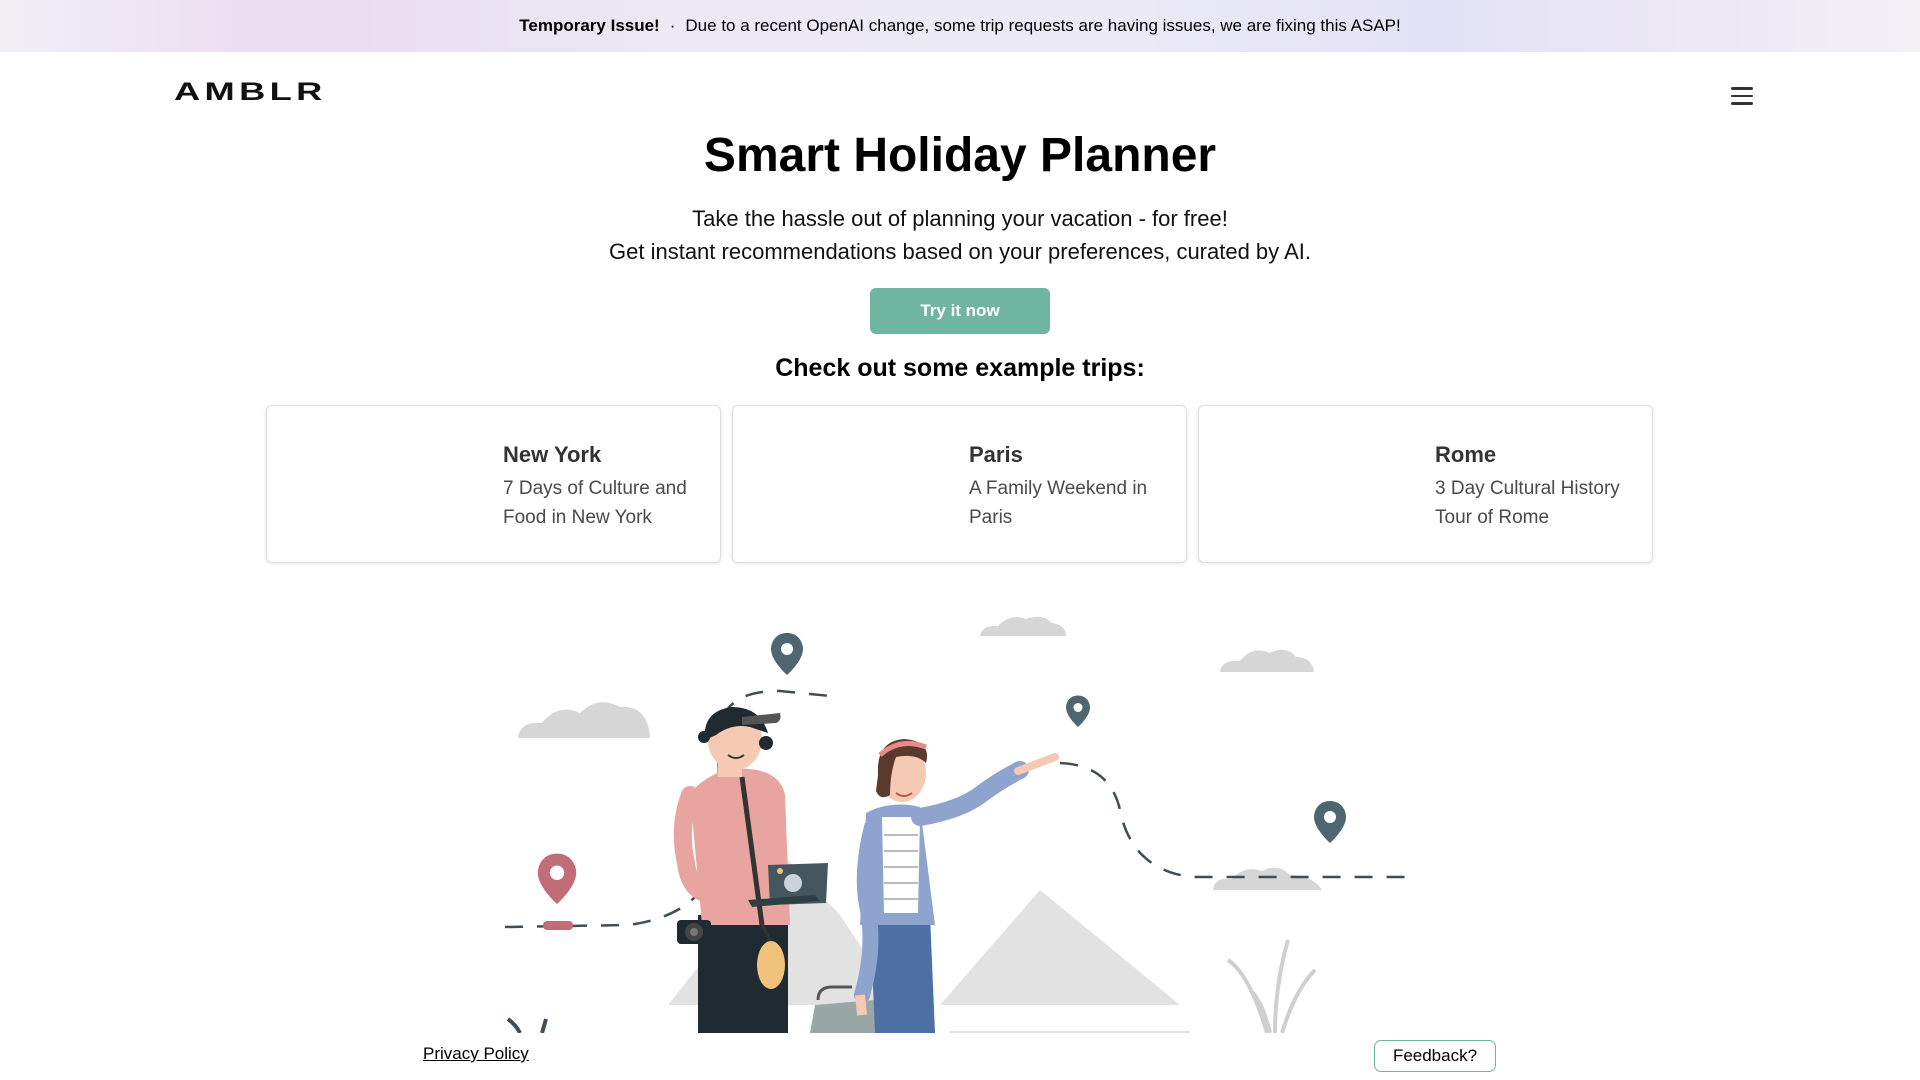  I want to click on trip-card-paris: Paris A Family Weekend in Paris, so click(959, 484).